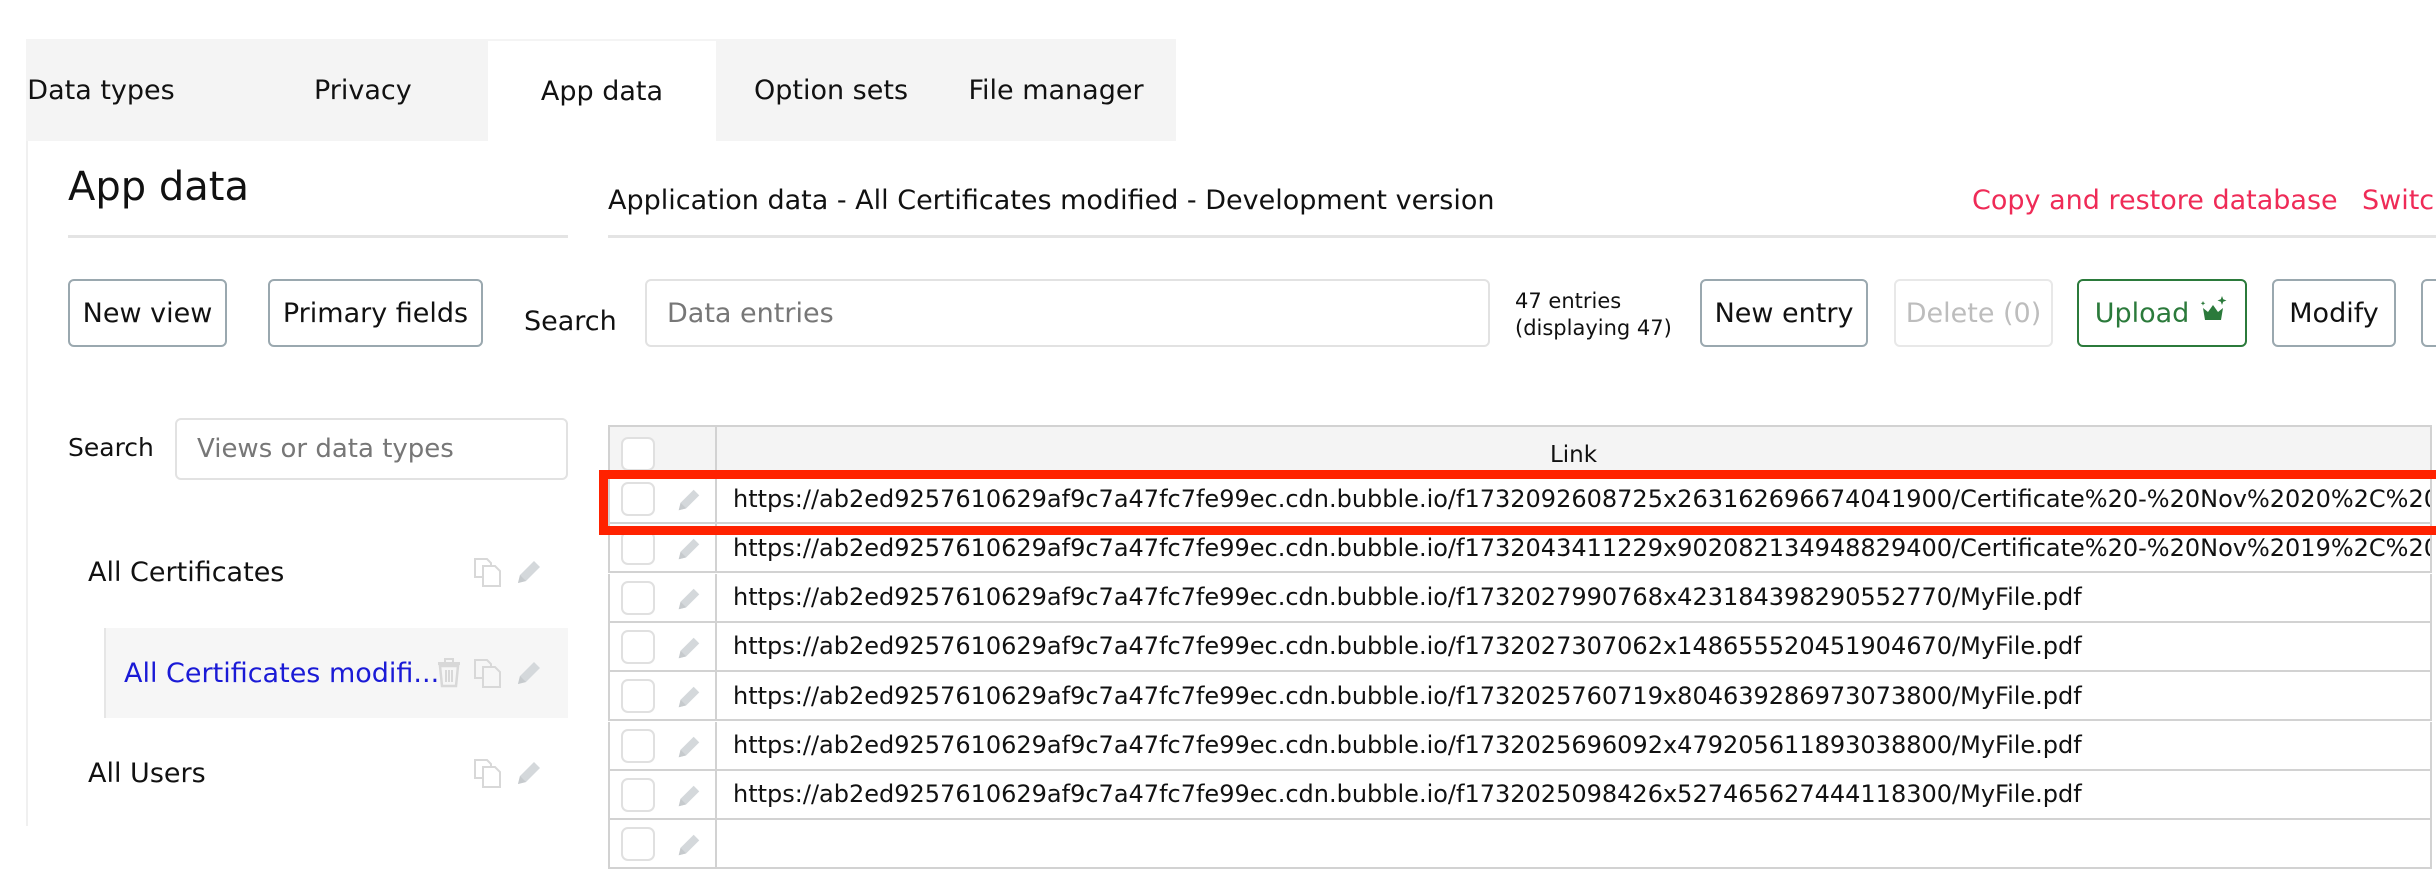  What do you see at coordinates (2399, 200) in the screenshot?
I see `switch-link: Switch` at bounding box center [2399, 200].